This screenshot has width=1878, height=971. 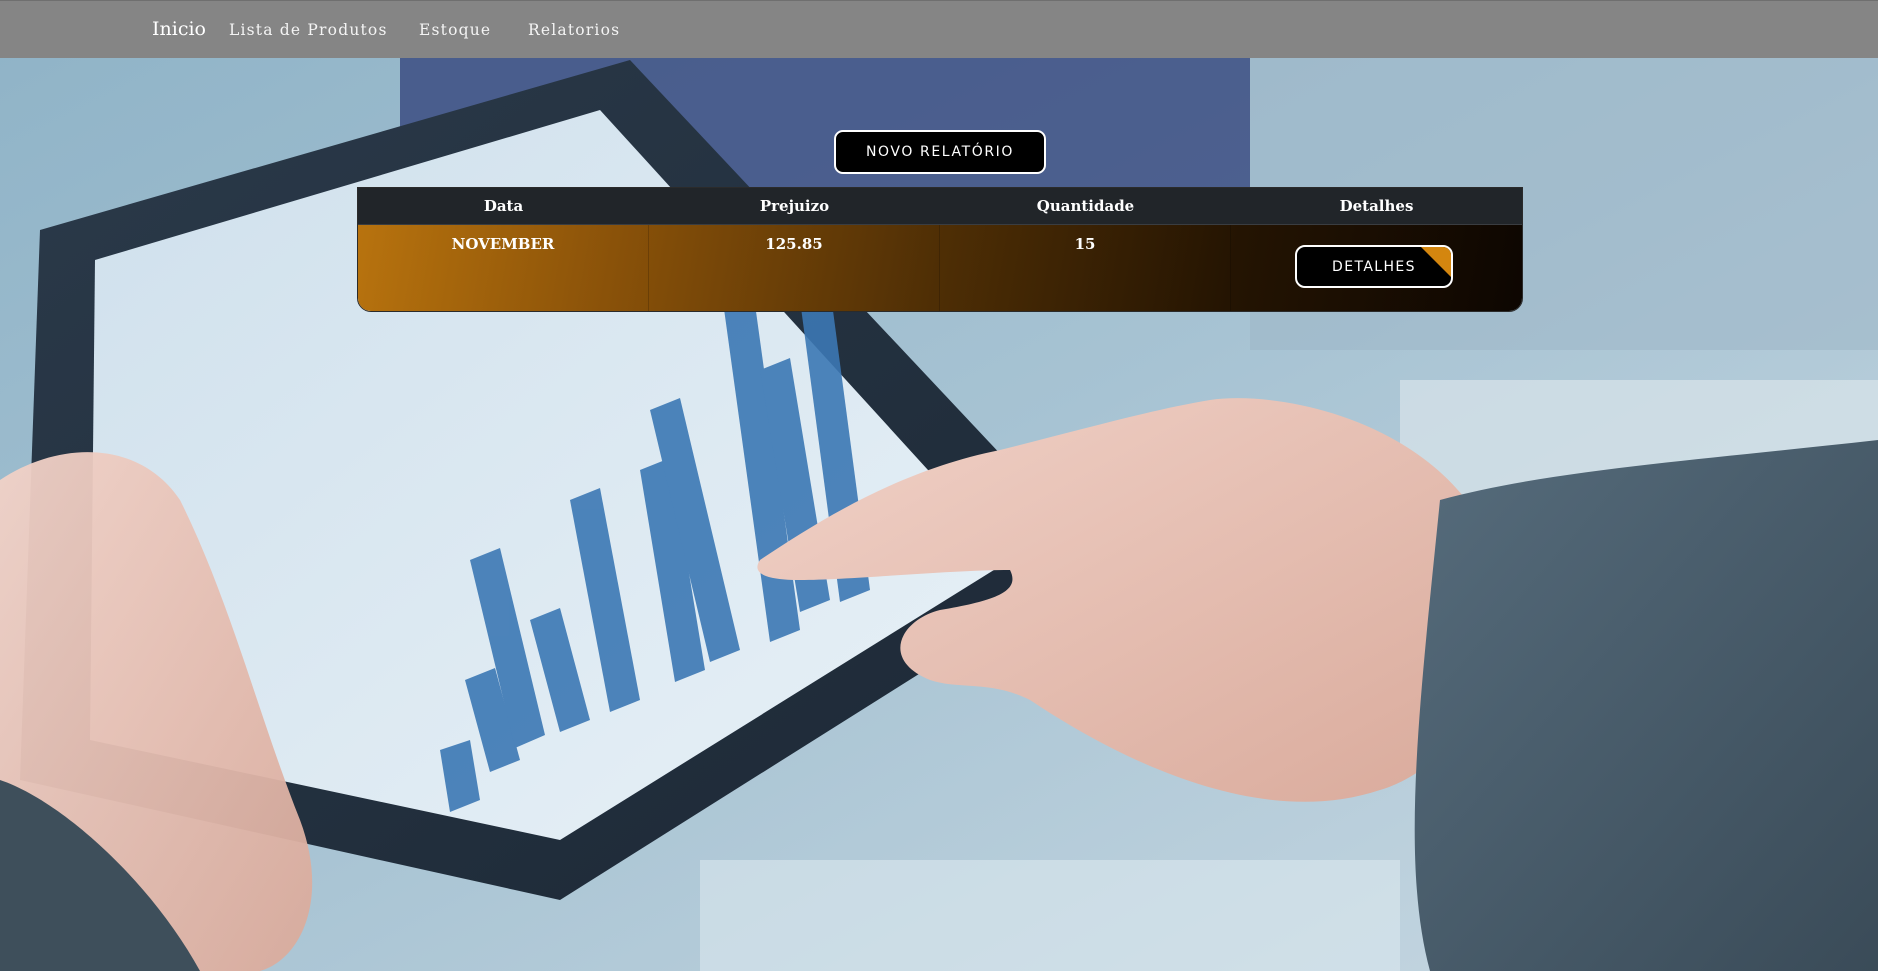 What do you see at coordinates (940, 206) in the screenshot?
I see `table-header-row: Data Prejuizo Quantidade Detalhes` at bounding box center [940, 206].